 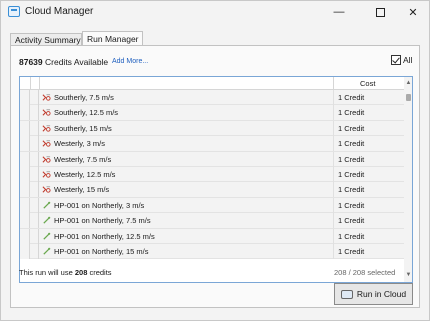 What do you see at coordinates (212, 190) in the screenshot?
I see `table-row: Westerly, 15 m/s 1 Credit` at bounding box center [212, 190].